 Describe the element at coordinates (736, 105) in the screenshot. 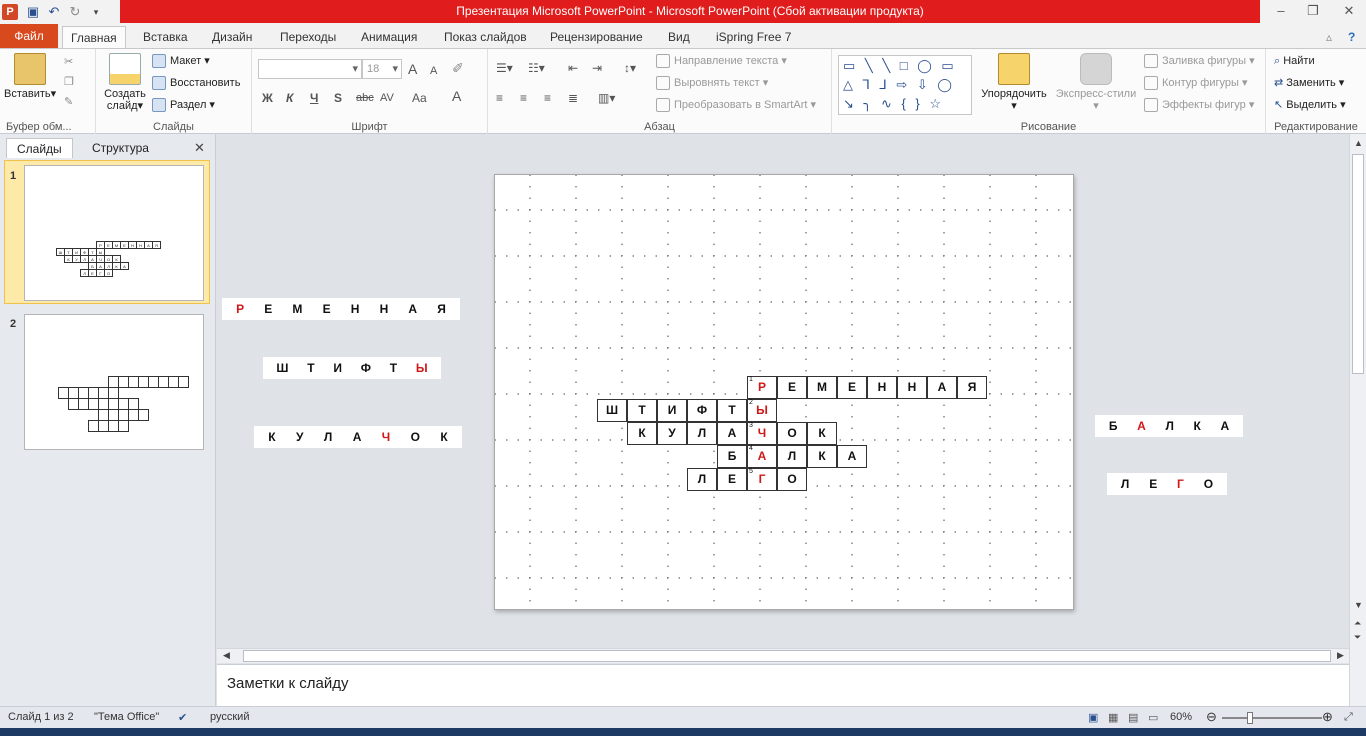

I see `smartart-button: Преобразовать в SmartArt ▾` at that location.